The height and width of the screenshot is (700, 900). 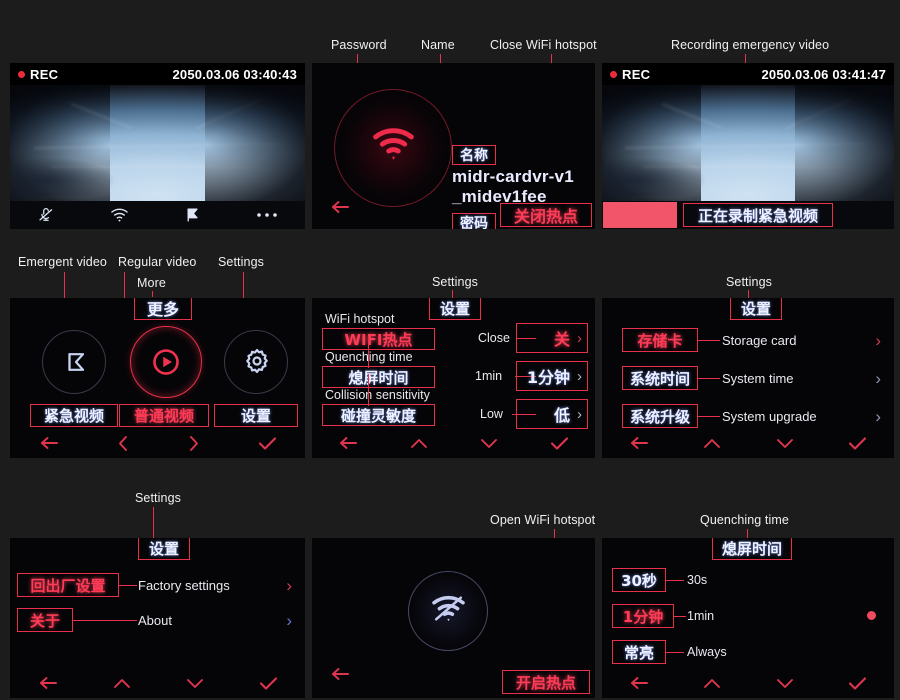 I want to click on factory-row-label-en-1: About, so click(x=155, y=620).